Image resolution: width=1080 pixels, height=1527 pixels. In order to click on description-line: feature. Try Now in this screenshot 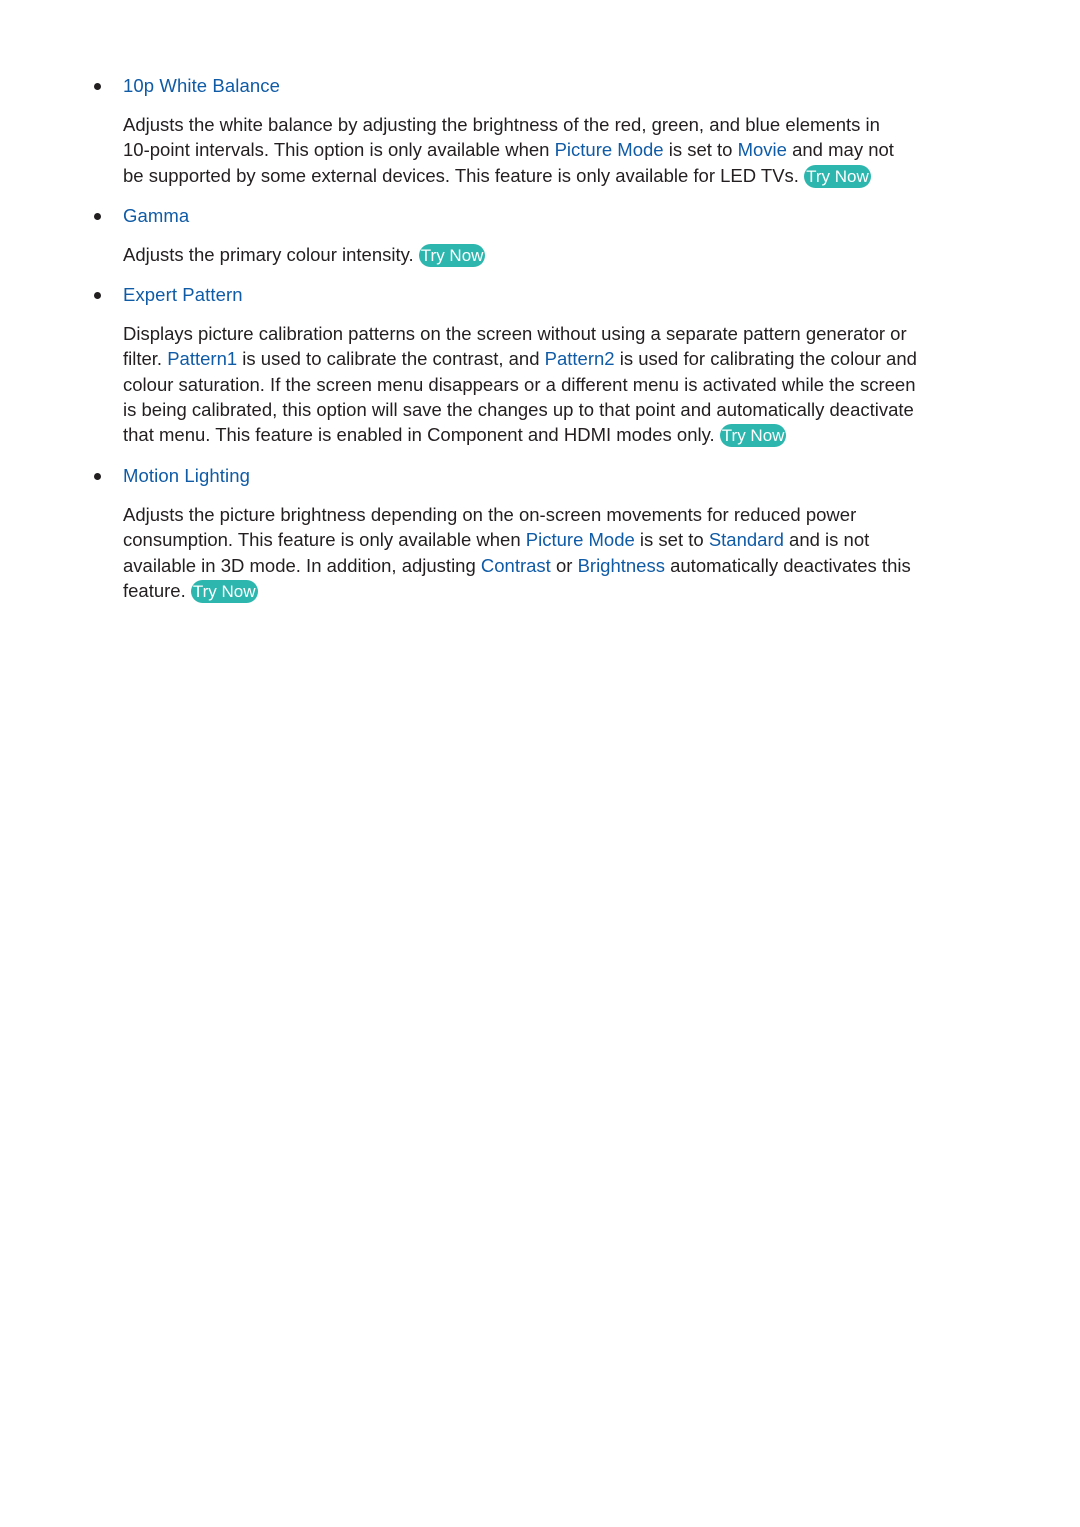, I will do `click(573, 590)`.